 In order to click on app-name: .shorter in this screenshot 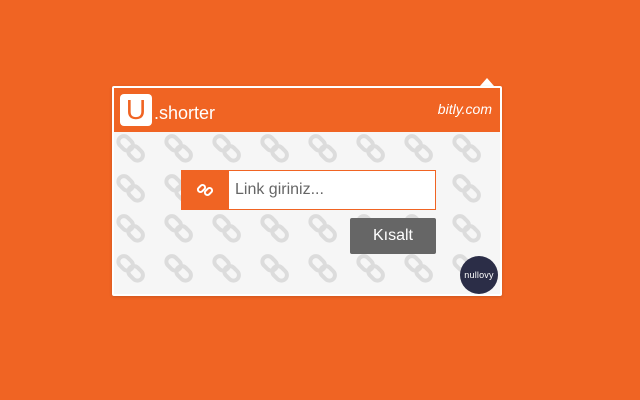, I will do `click(185, 112)`.